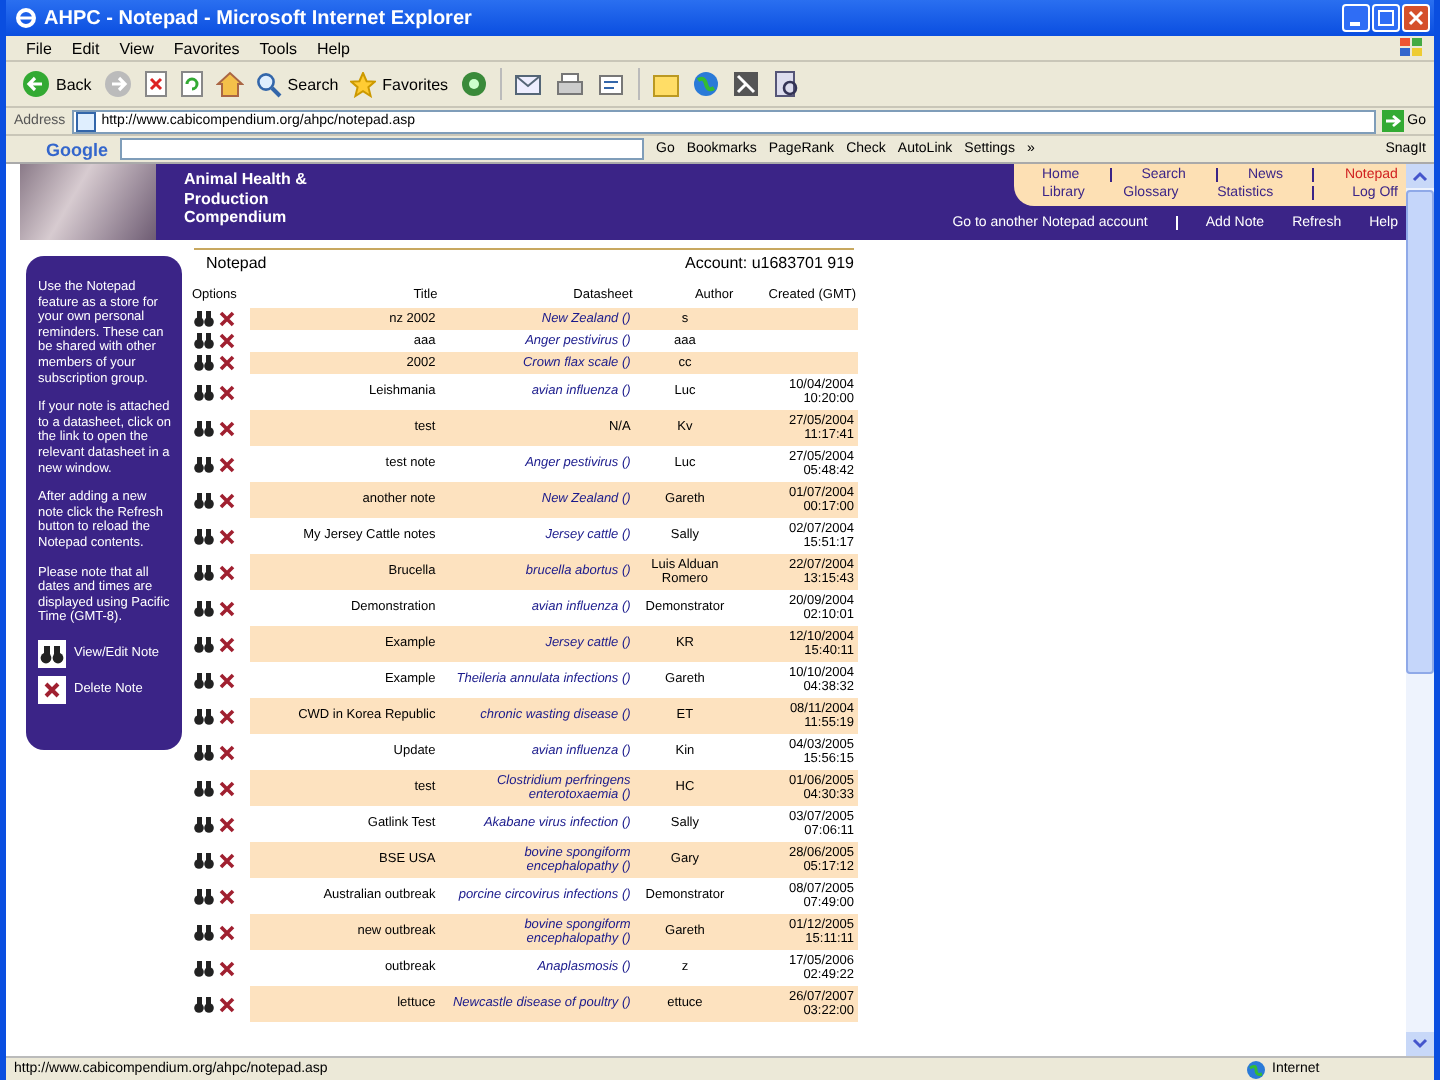  What do you see at coordinates (571, 84) in the screenshot?
I see `print-icon` at bounding box center [571, 84].